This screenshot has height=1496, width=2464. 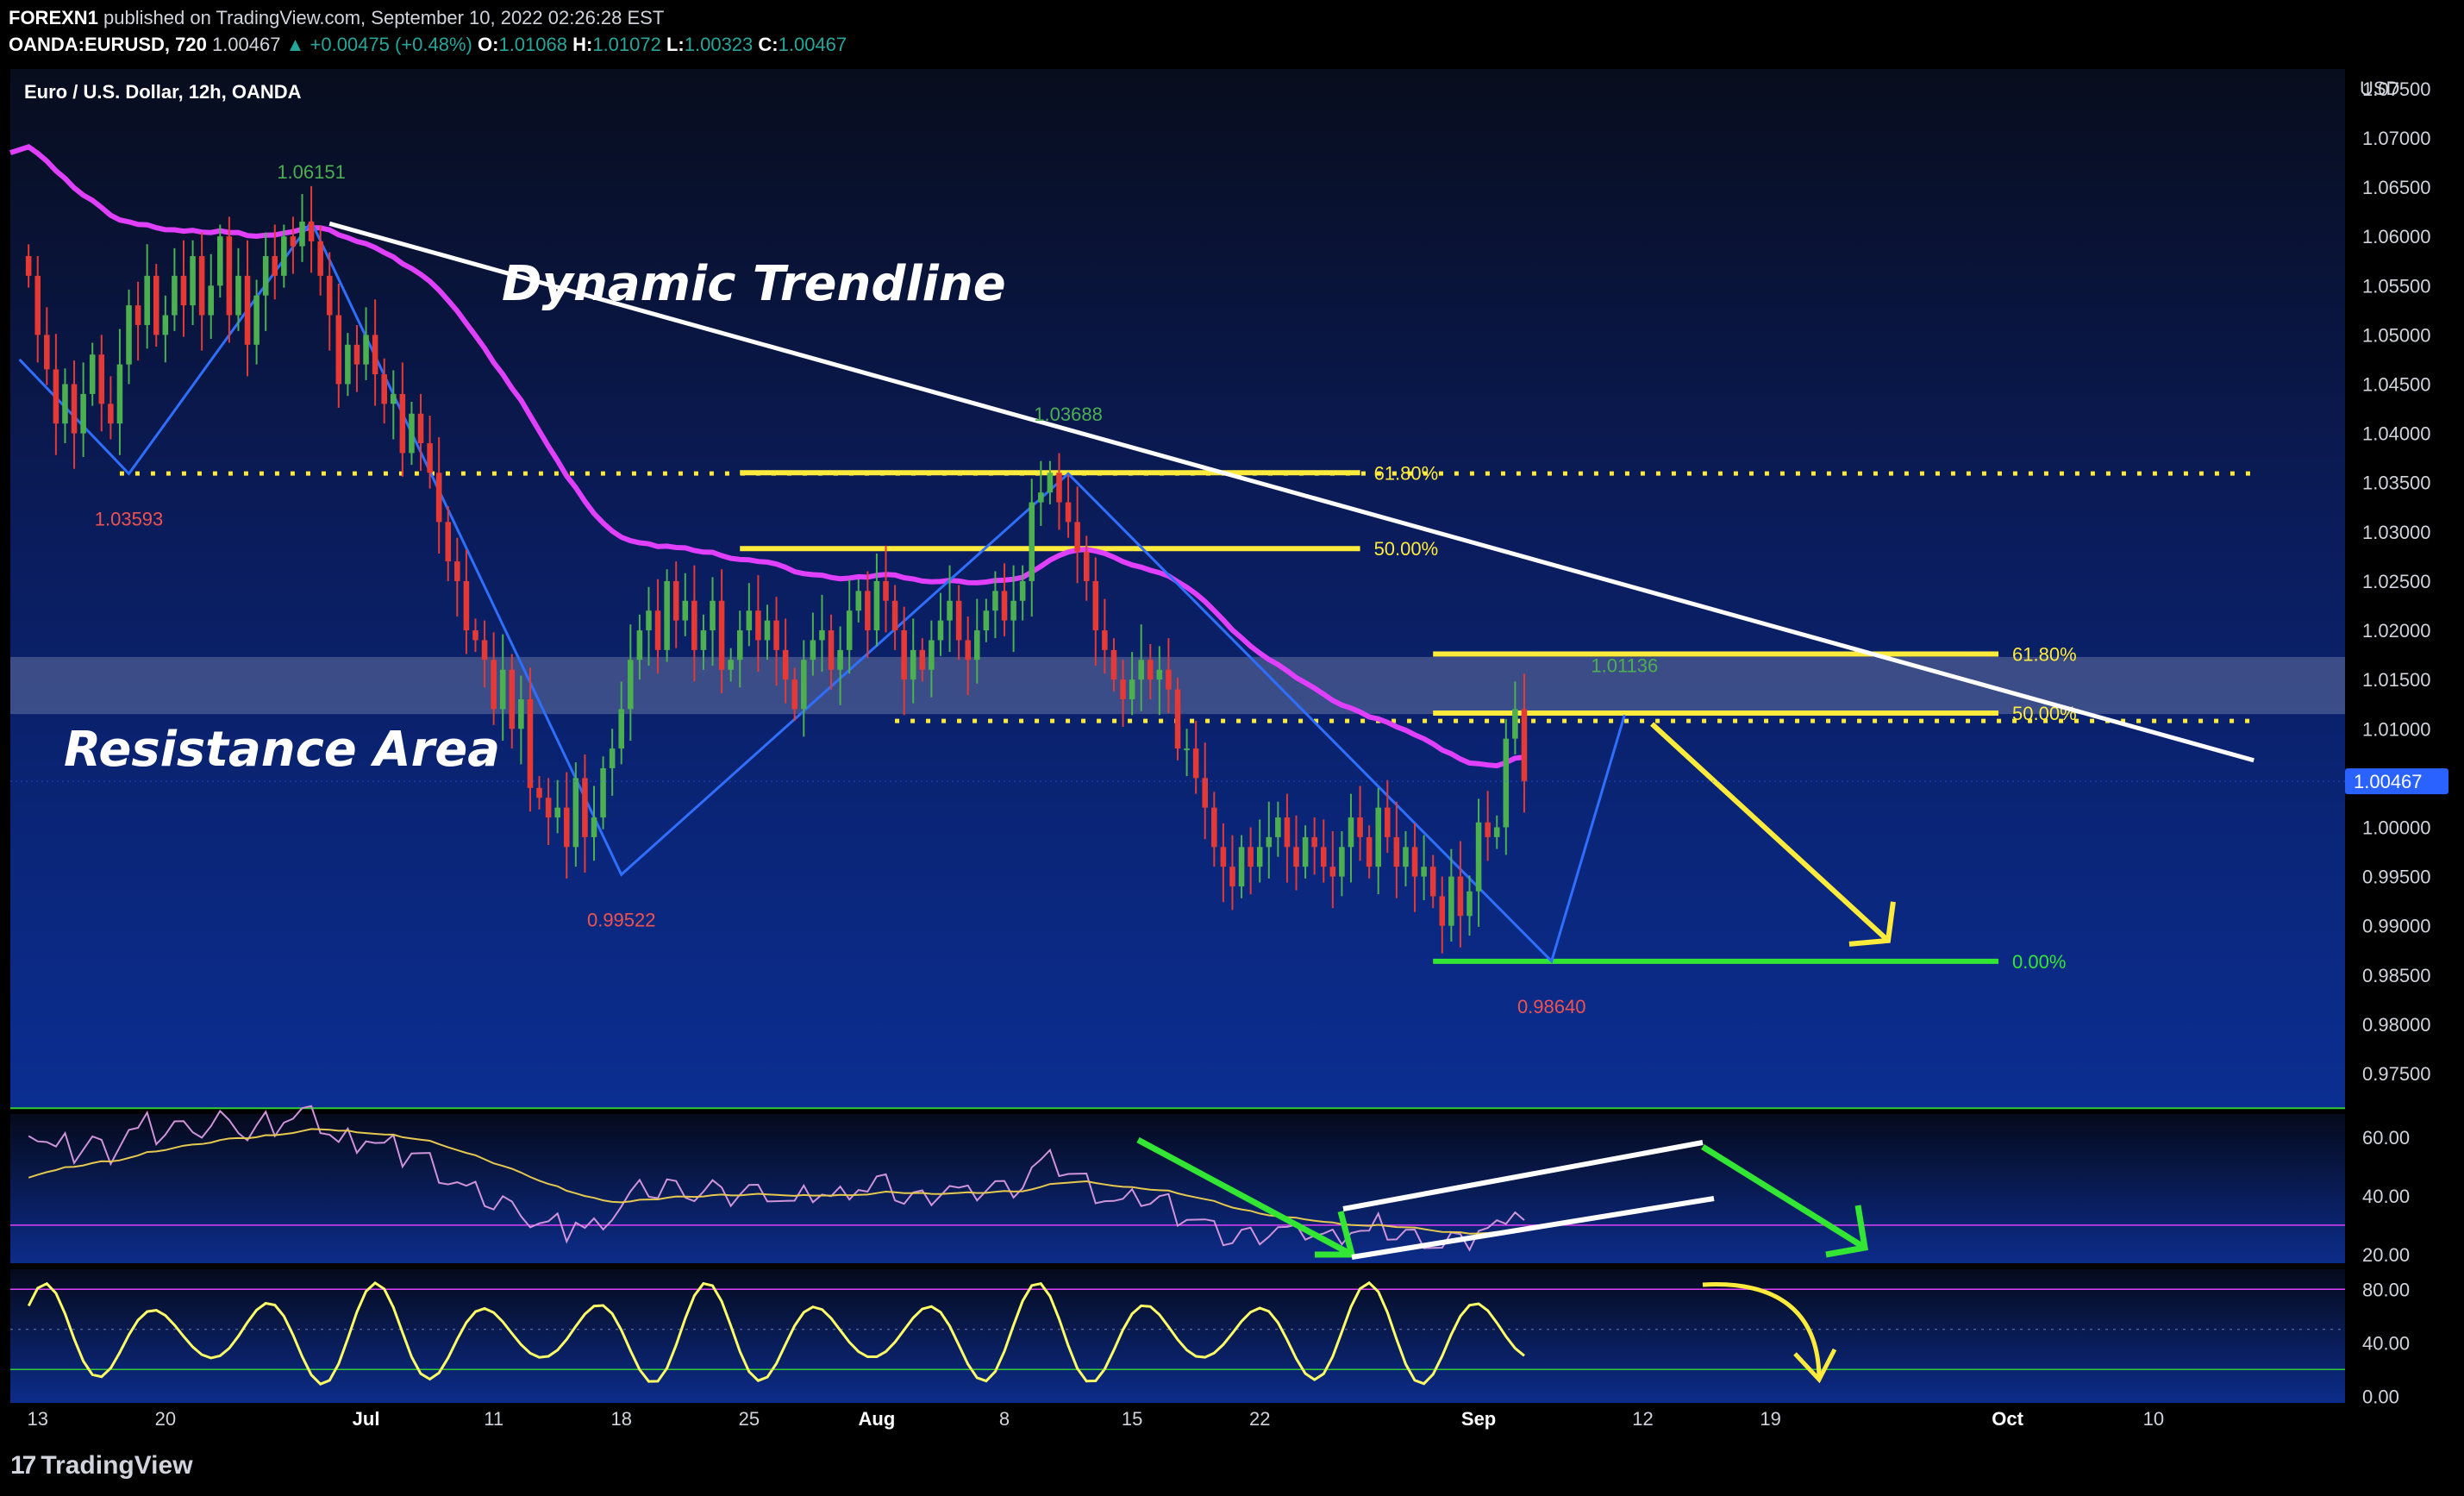 I want to click on y-tick-label: 0.97500, so click(x=2396, y=1074).